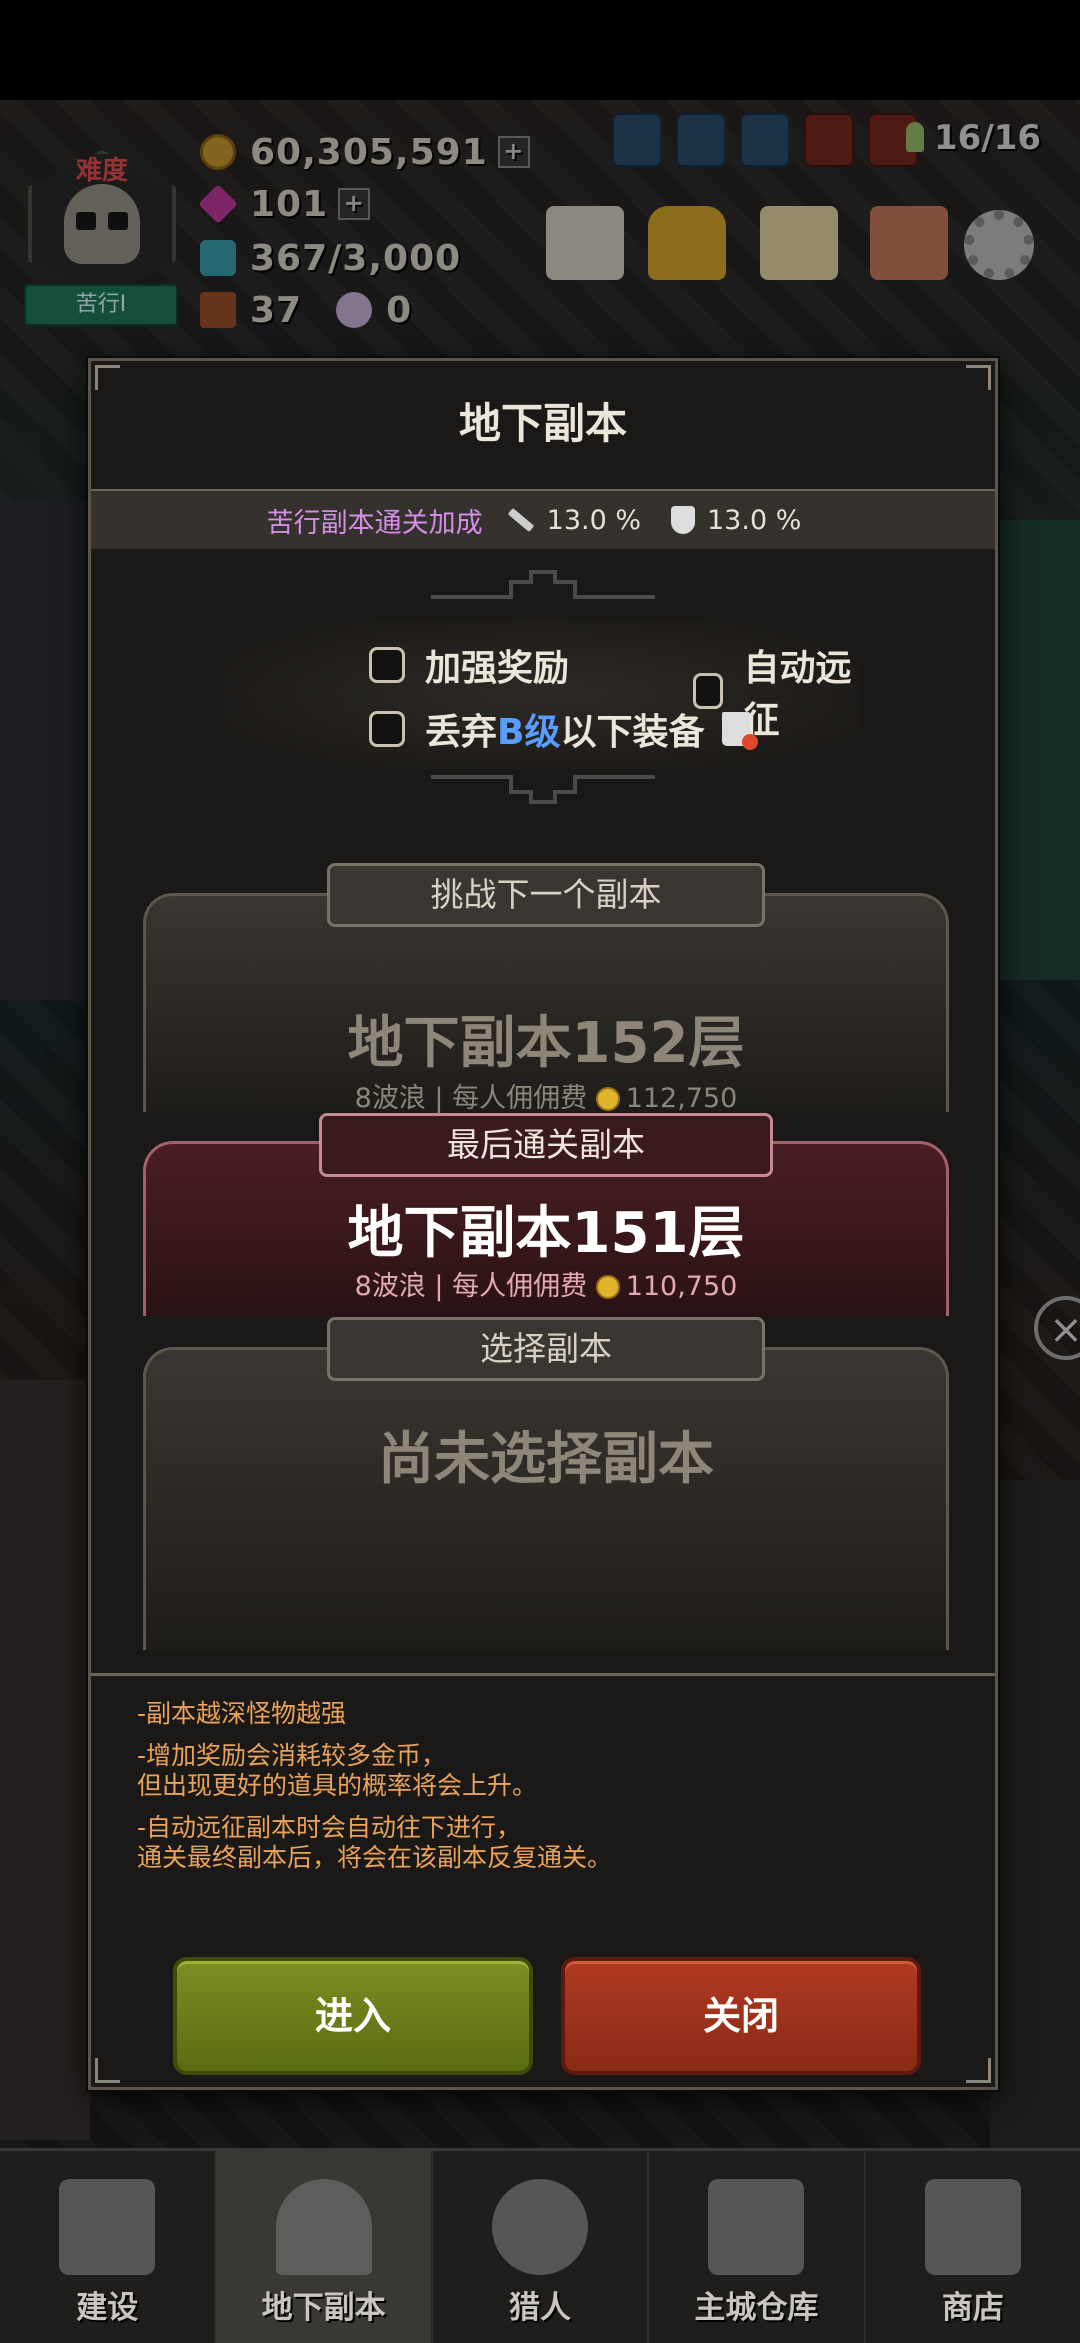 The height and width of the screenshot is (2343, 1080). I want to click on boost-reward-label: 加强奖励, so click(497, 668).